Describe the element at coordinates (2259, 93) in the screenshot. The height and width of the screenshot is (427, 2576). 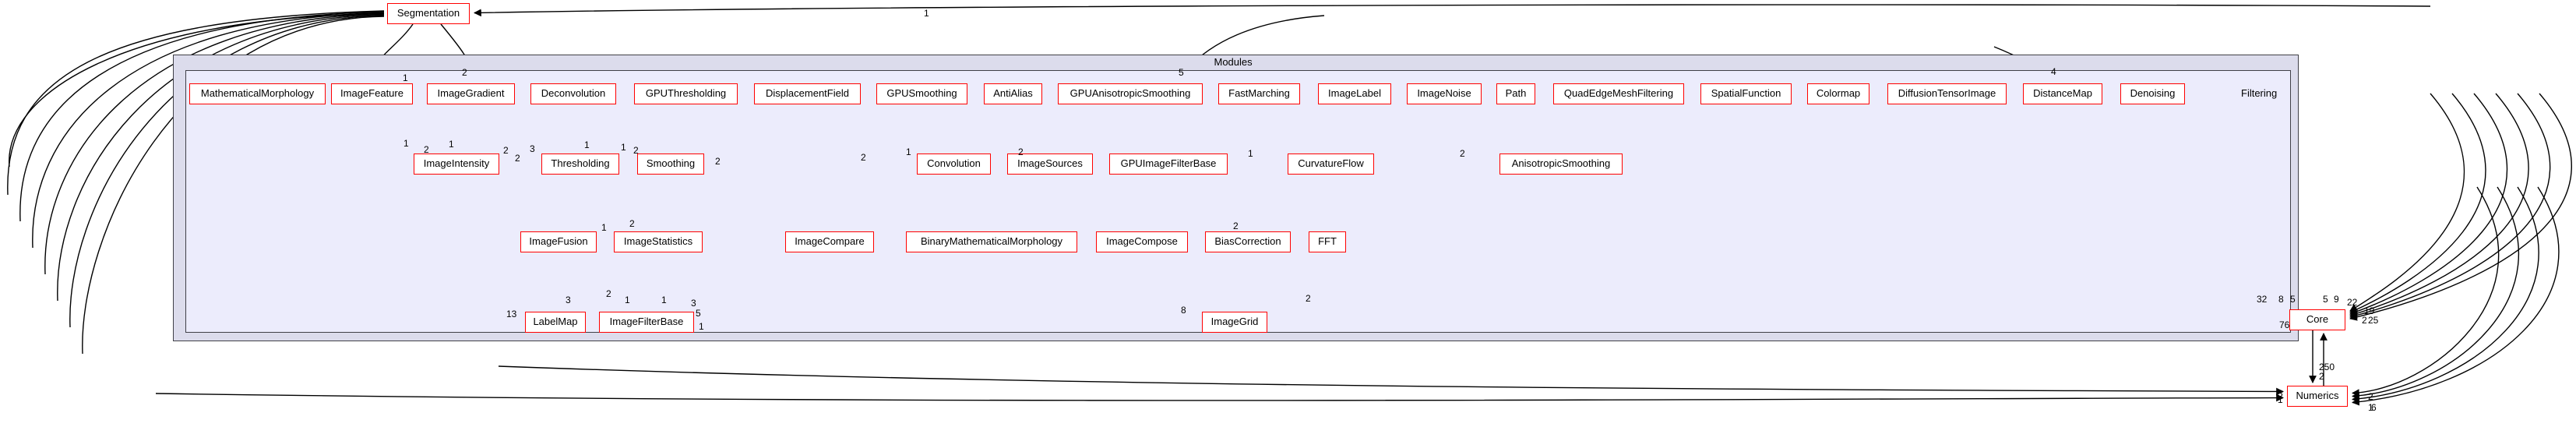
I see `cluster-label-filtering: Filtering` at that location.